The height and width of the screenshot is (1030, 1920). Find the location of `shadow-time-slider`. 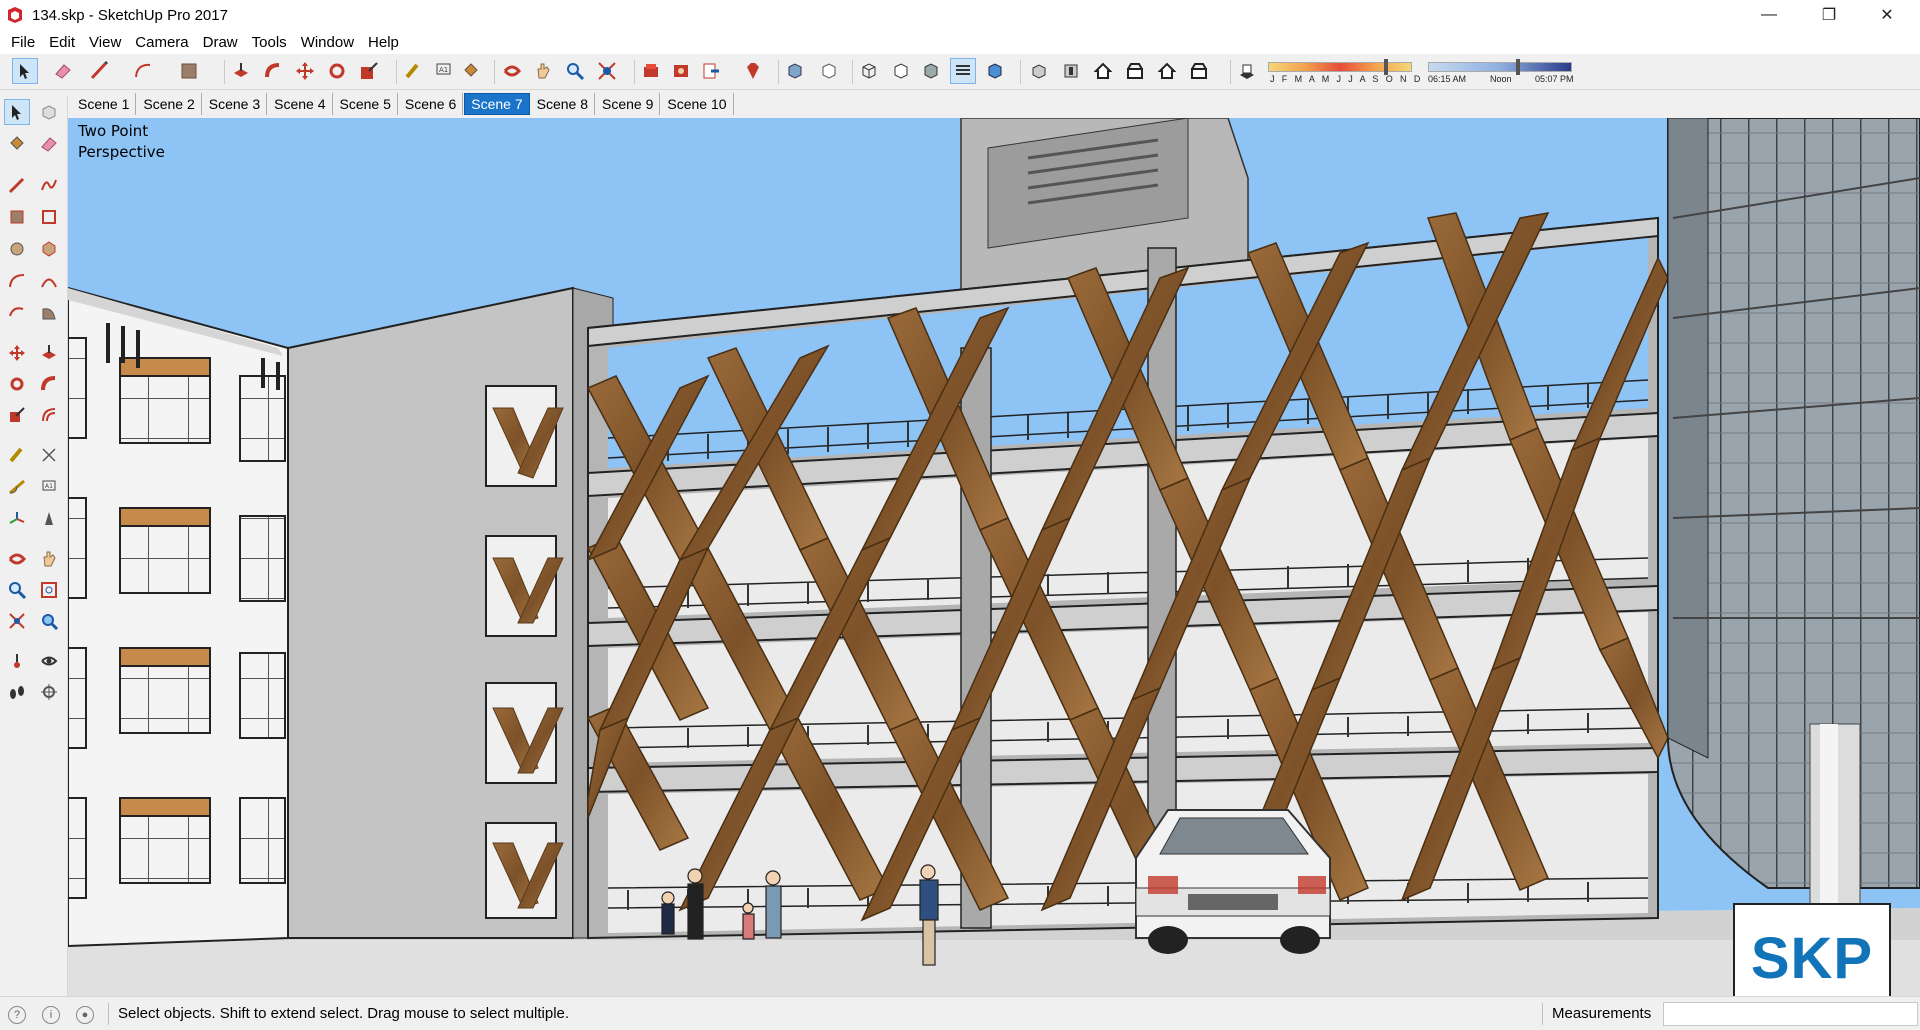

shadow-time-slider is located at coordinates (1500, 67).